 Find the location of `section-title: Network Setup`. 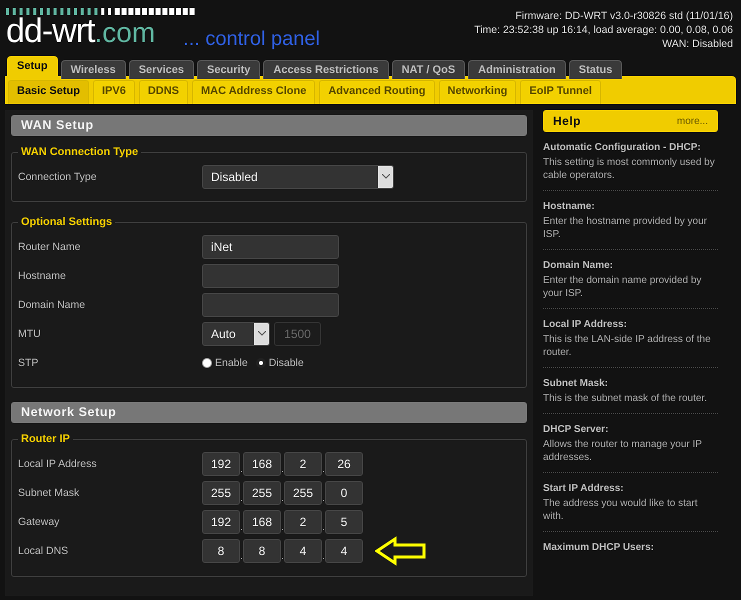

section-title: Network Setup is located at coordinates (269, 412).